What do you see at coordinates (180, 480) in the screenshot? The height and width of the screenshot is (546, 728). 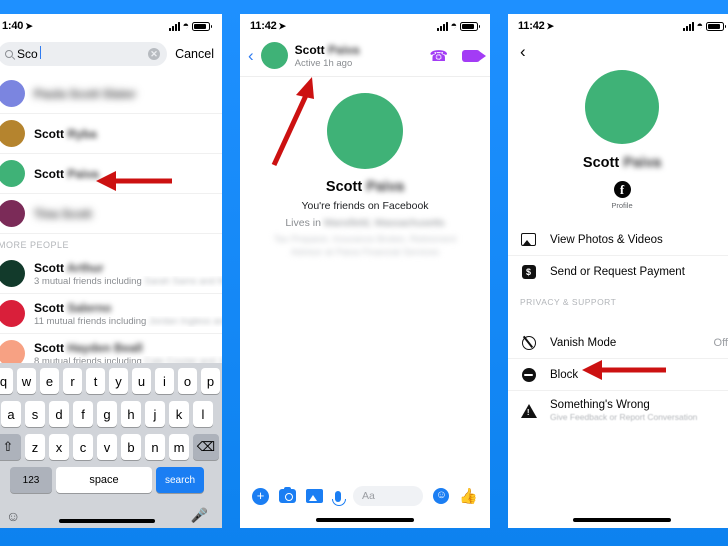 I see `search-key: search` at bounding box center [180, 480].